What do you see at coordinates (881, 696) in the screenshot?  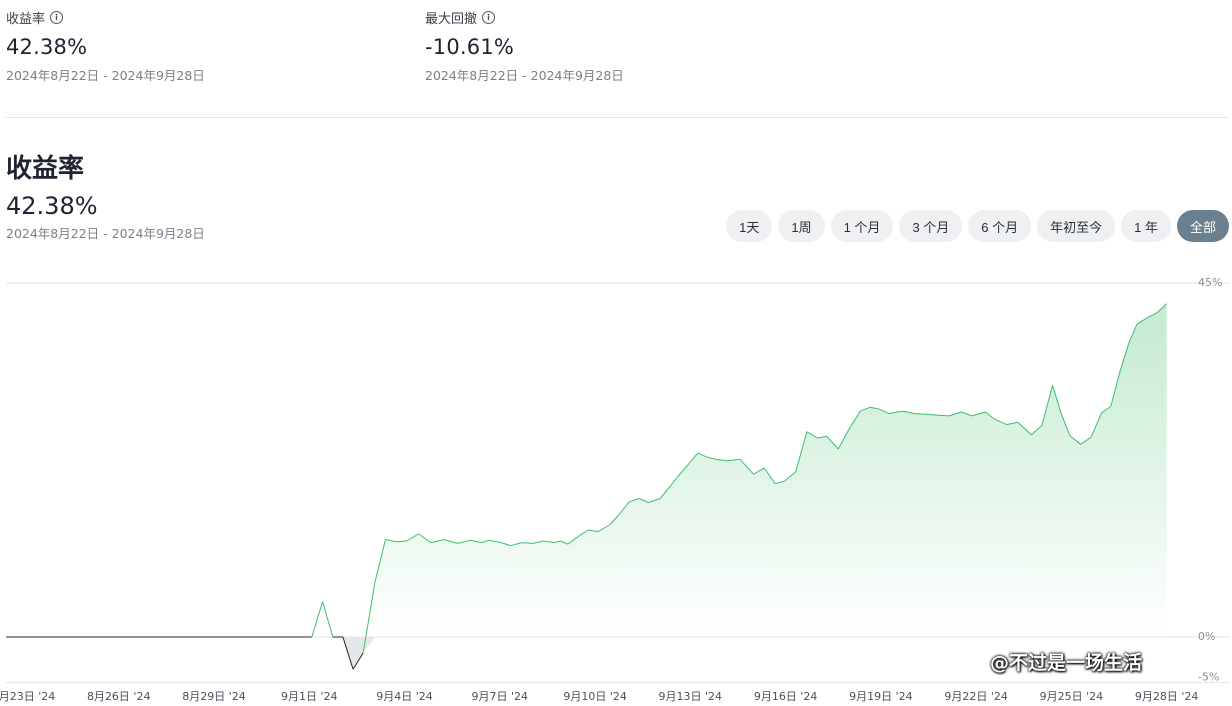 I see `x-tick-label: 9月19日 '24` at bounding box center [881, 696].